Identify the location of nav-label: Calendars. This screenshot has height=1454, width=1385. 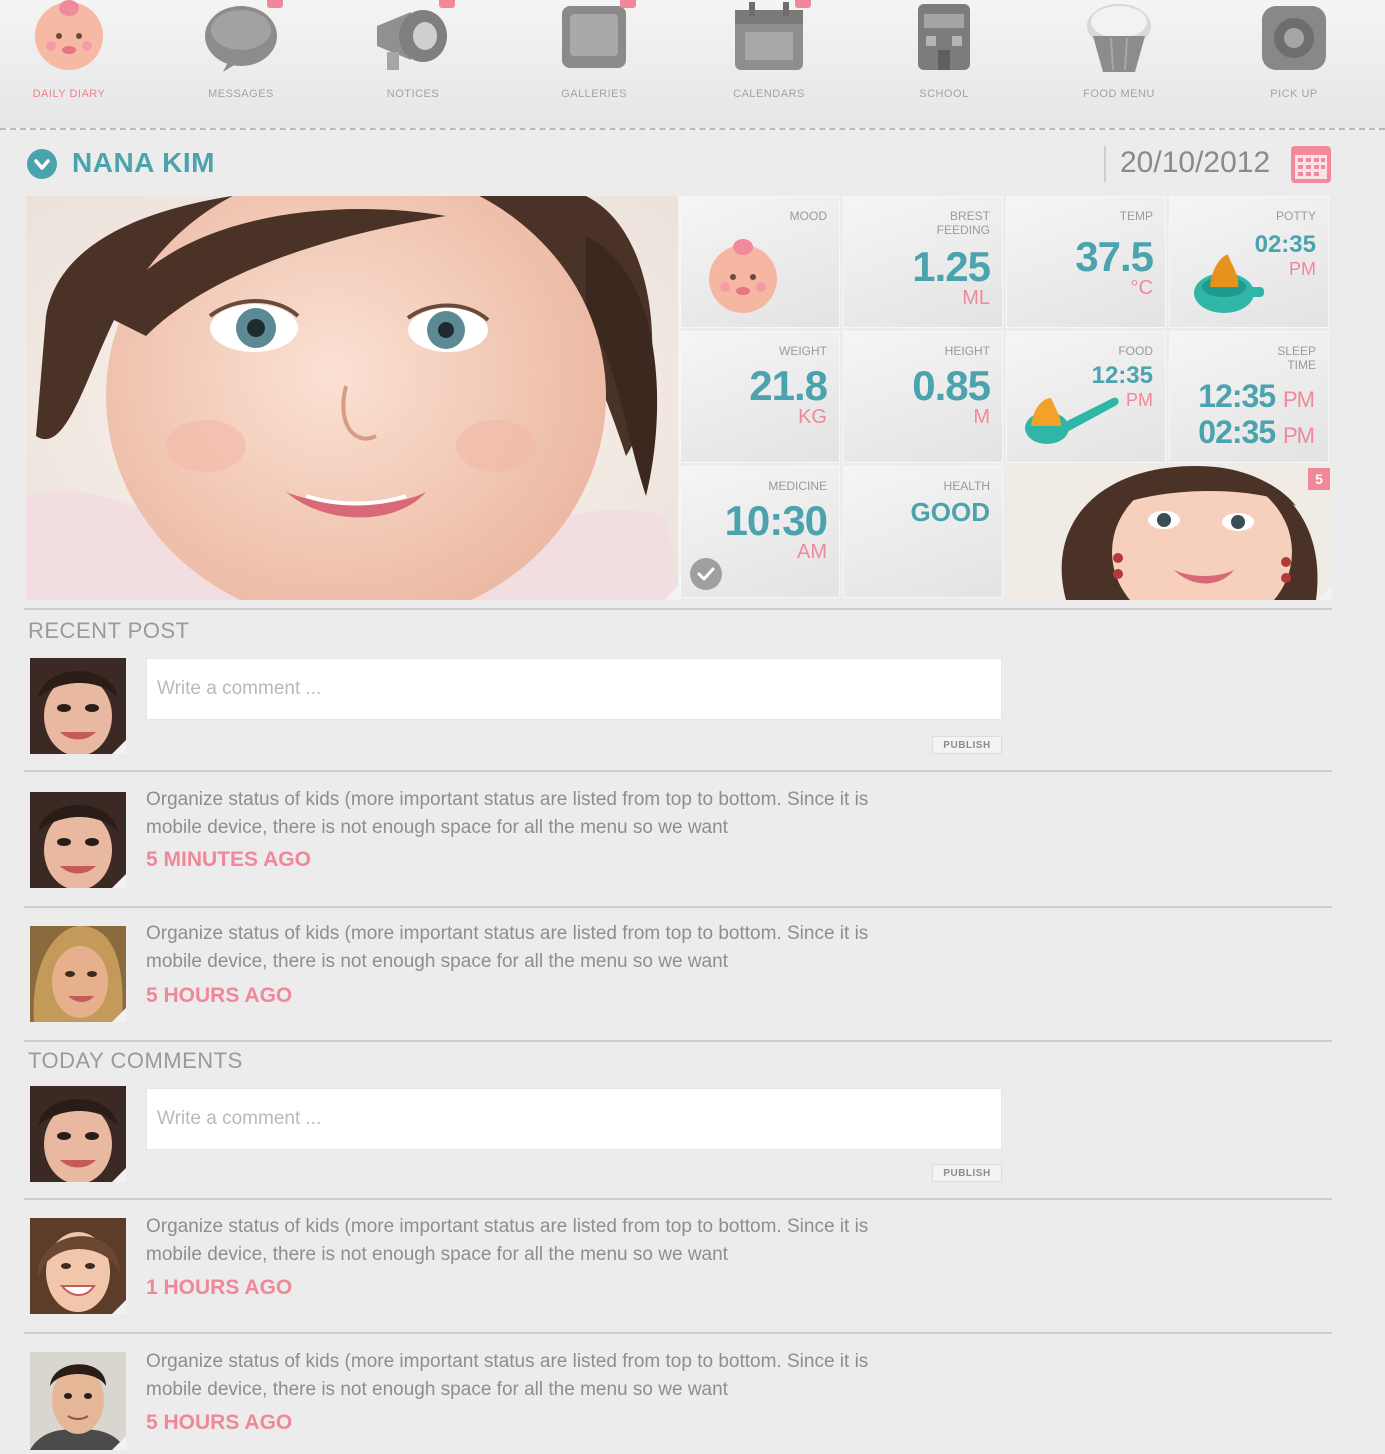
(769, 94).